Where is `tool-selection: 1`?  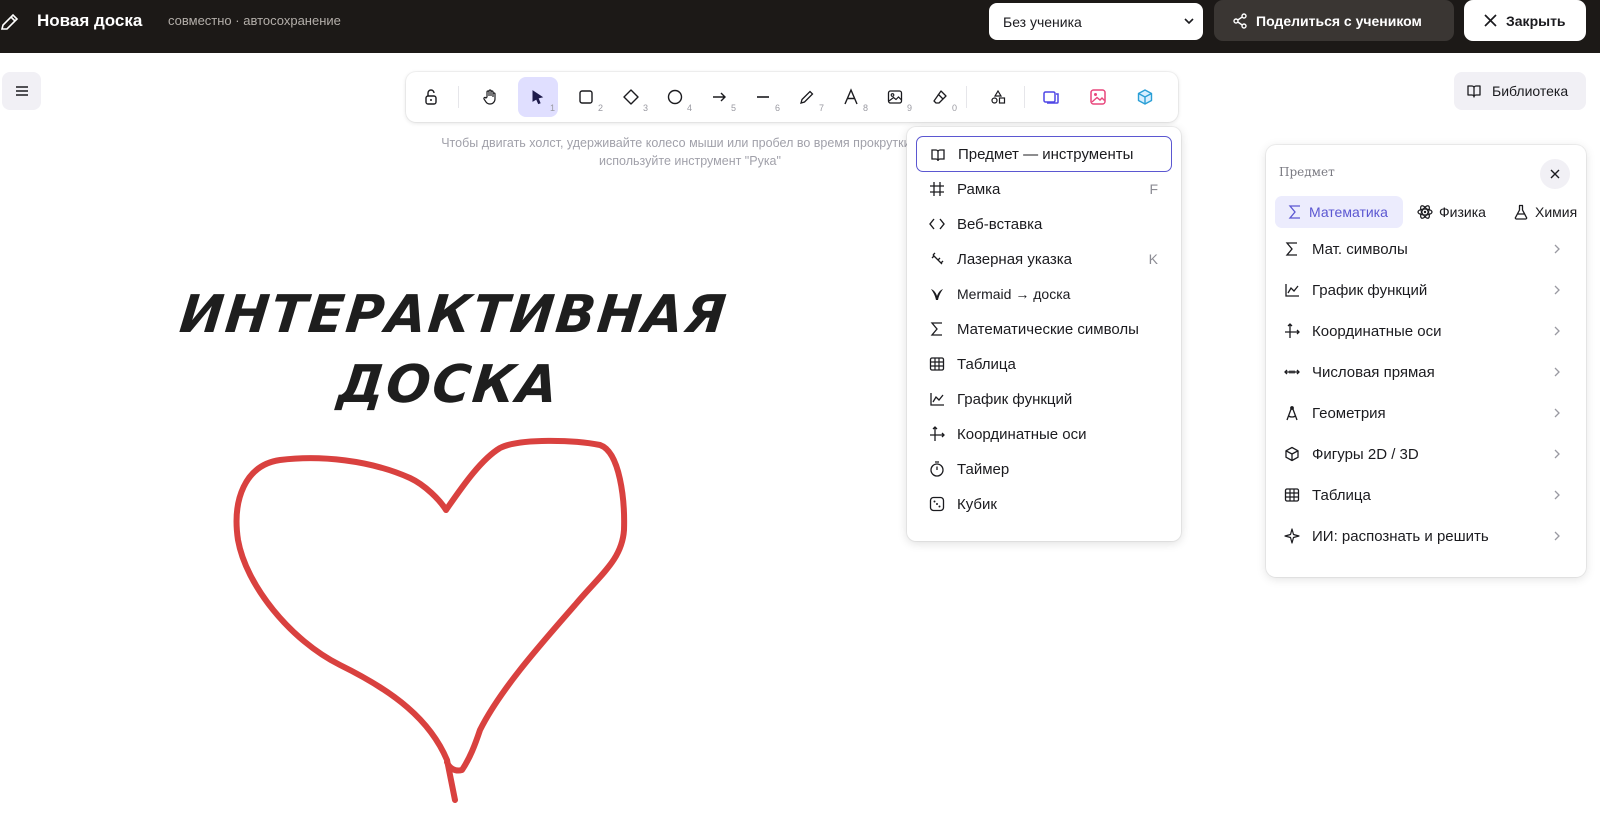
tool-selection: 1 is located at coordinates (538, 97).